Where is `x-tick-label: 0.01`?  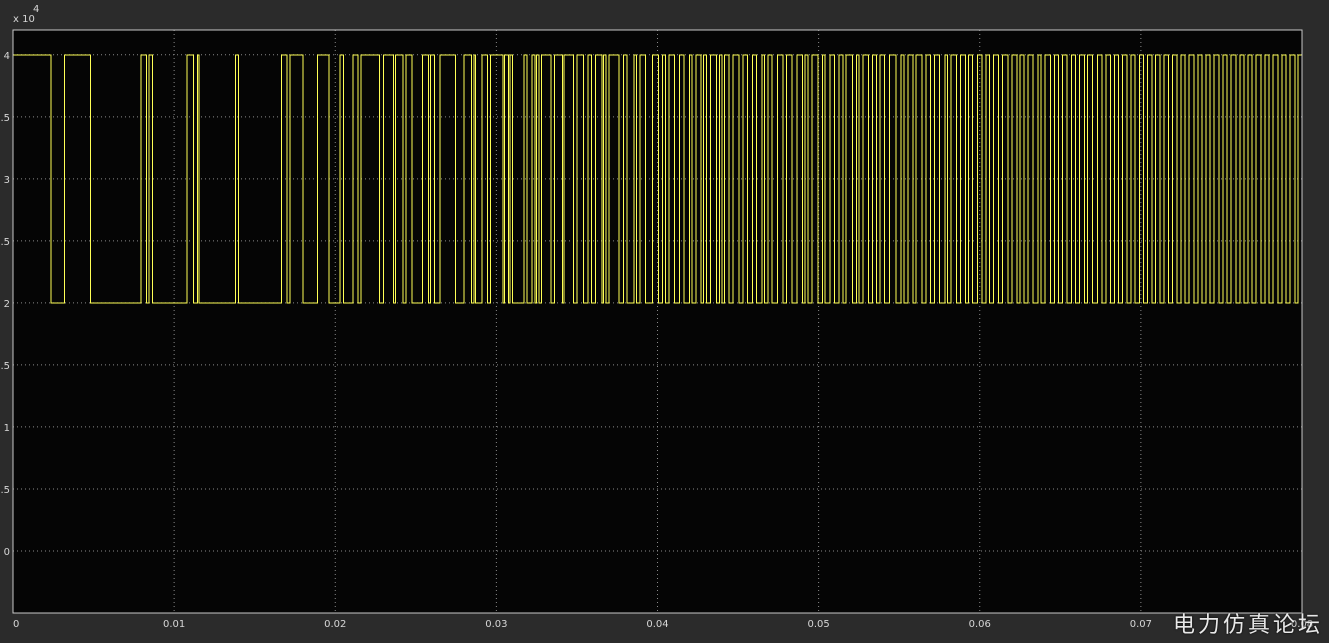 x-tick-label: 0.01 is located at coordinates (174, 624).